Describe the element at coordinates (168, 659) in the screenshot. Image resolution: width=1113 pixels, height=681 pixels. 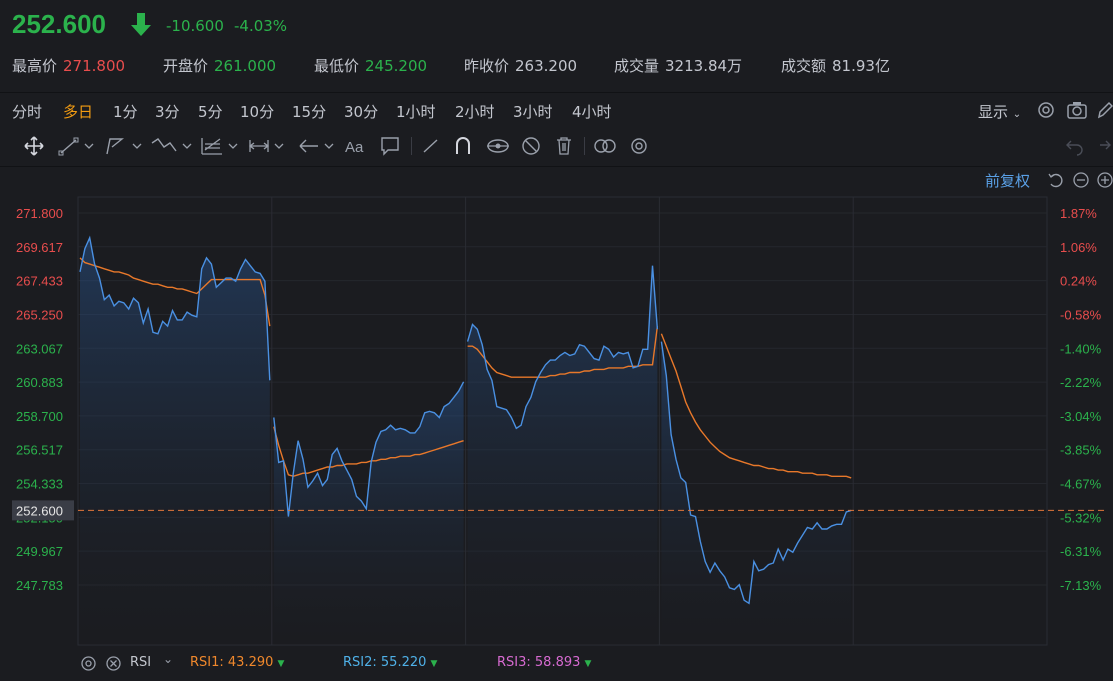
I see `chevron-down-icon: ⌄` at that location.